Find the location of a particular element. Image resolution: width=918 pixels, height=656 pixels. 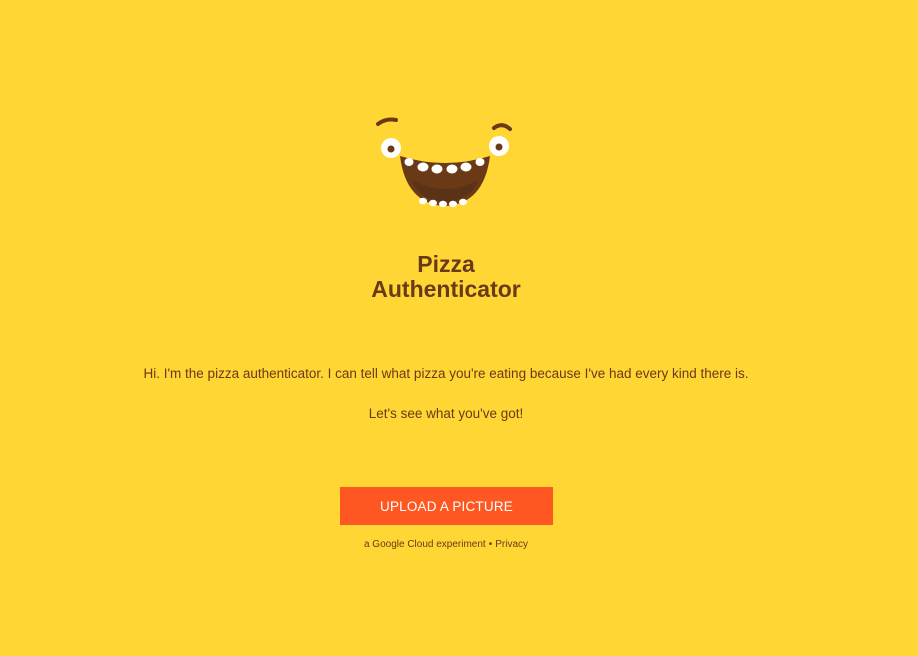

title-line-1: Pizza is located at coordinates (446, 264).